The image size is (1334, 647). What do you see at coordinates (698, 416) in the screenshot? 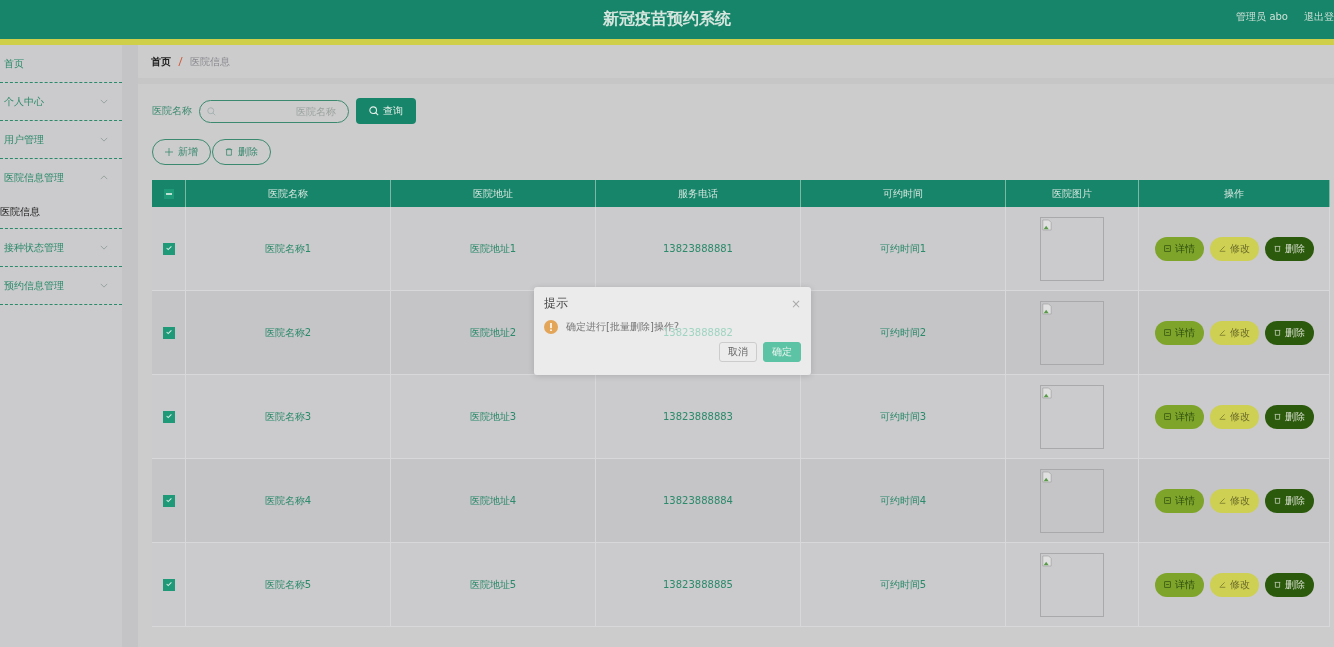
I see `table-cell: 13823888883` at bounding box center [698, 416].